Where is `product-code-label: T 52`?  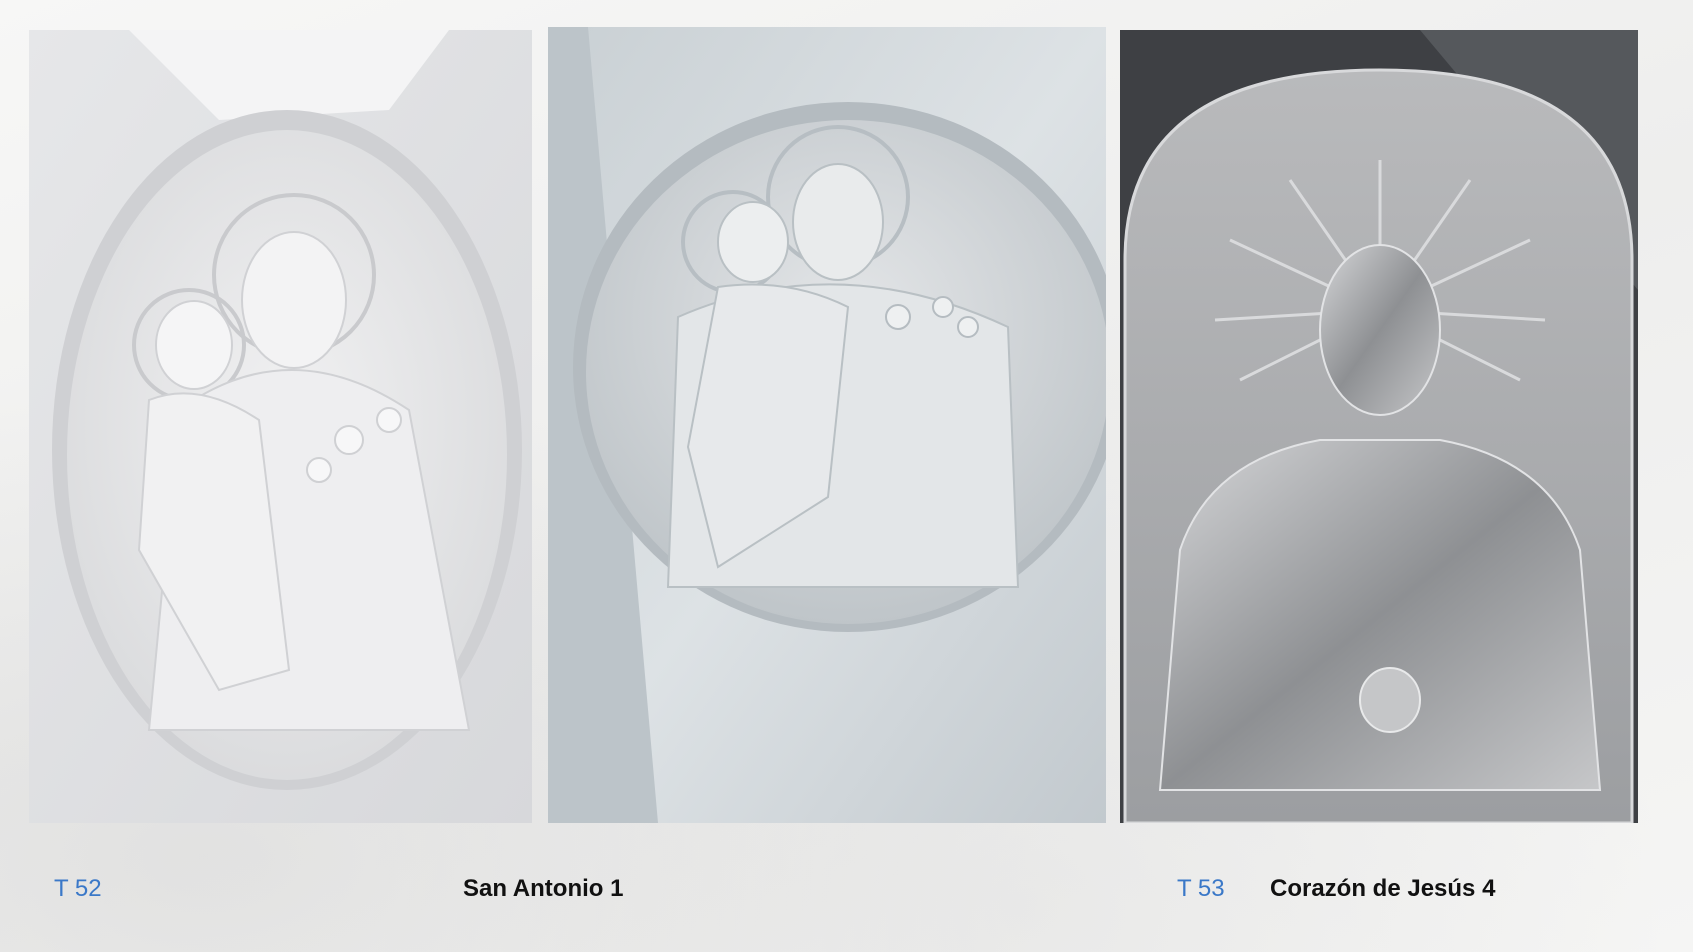
product-code-label: T 52 is located at coordinates (78, 888).